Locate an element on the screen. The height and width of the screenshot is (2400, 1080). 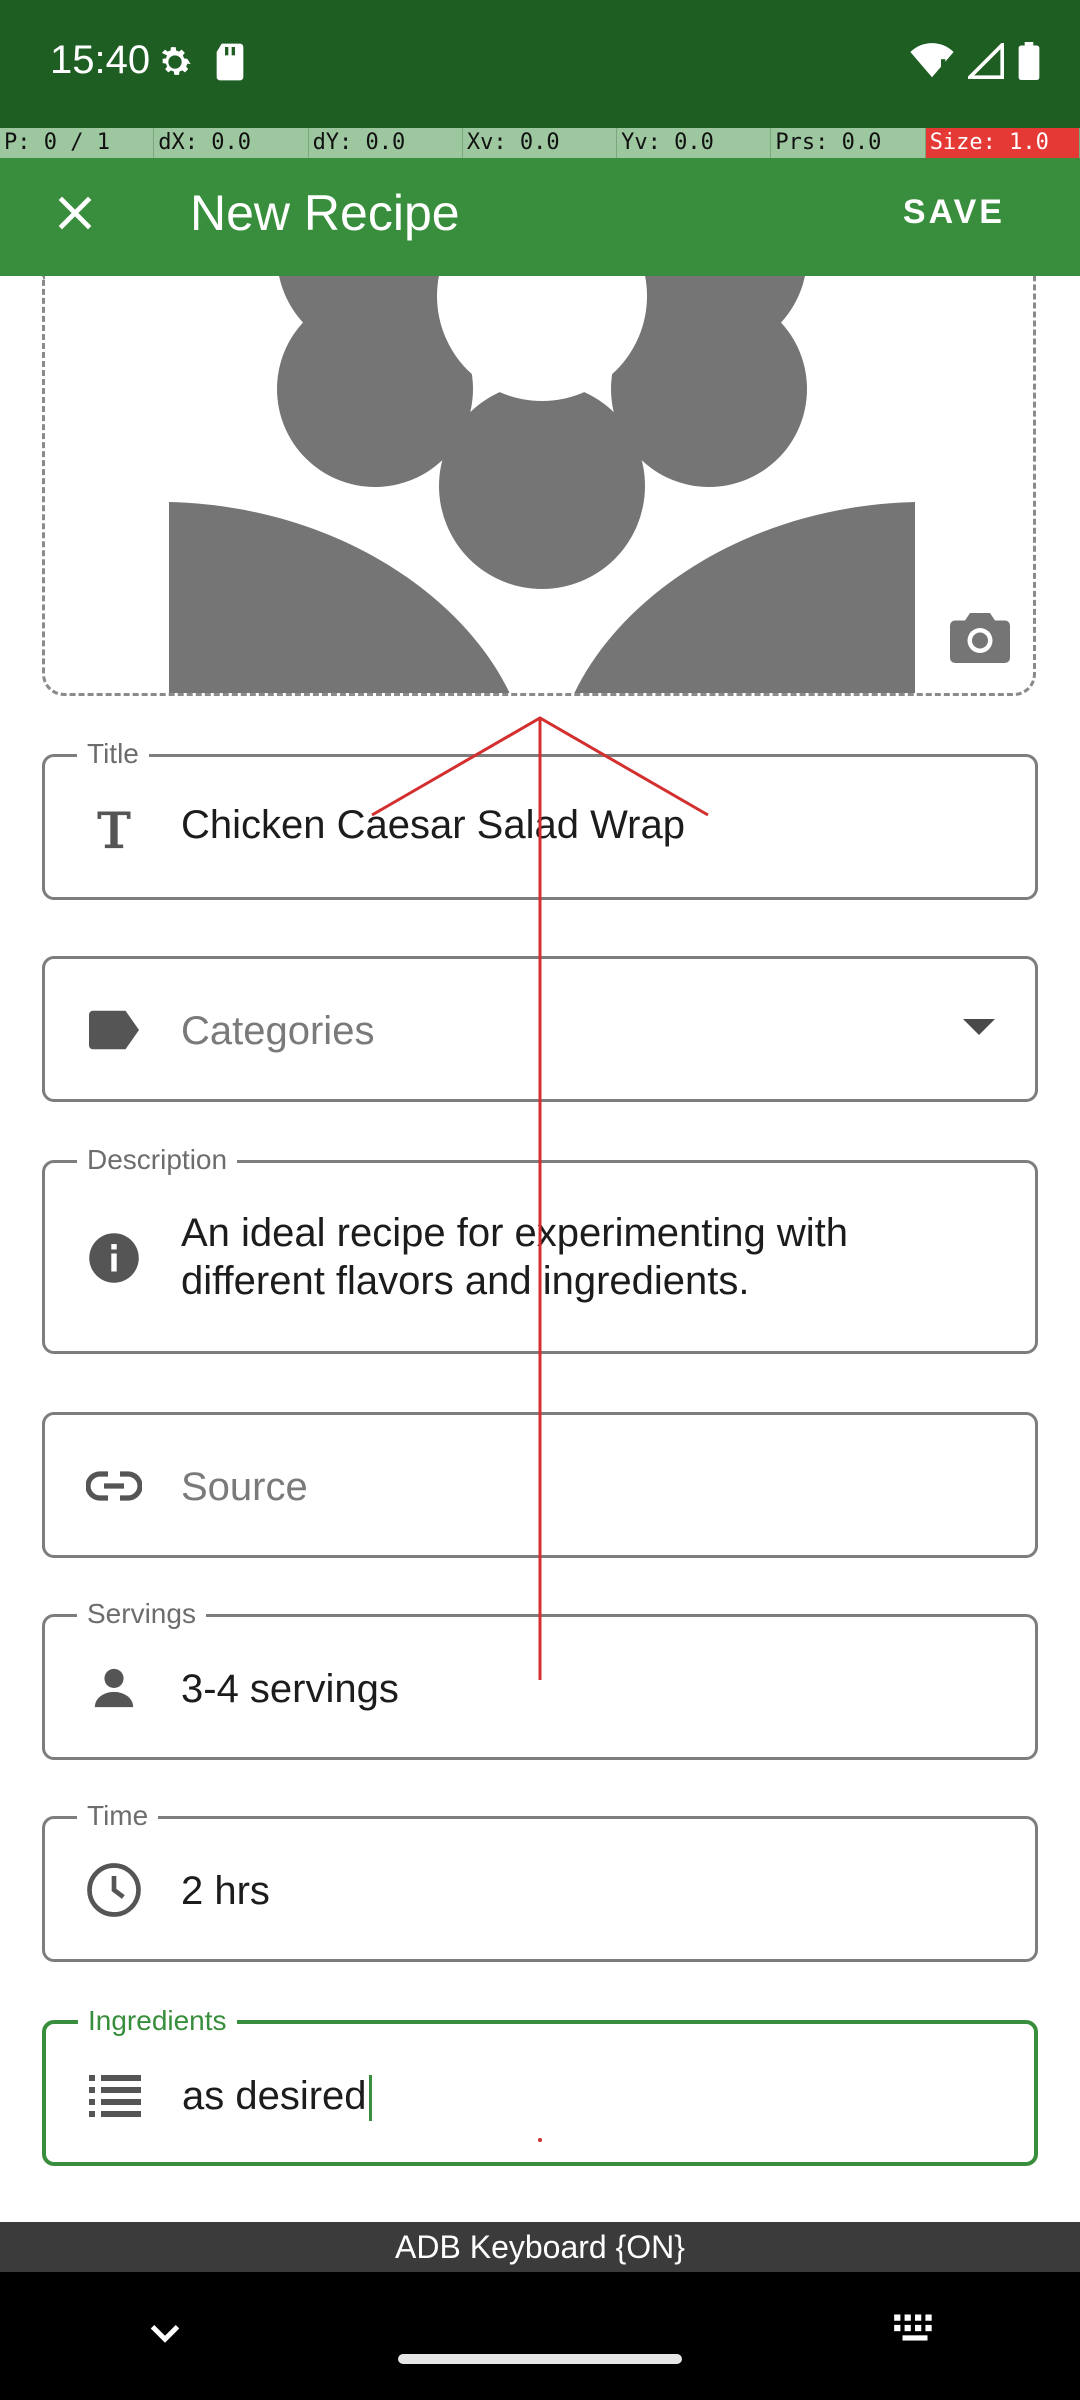
page-title: New Recipe is located at coordinates (325, 213).